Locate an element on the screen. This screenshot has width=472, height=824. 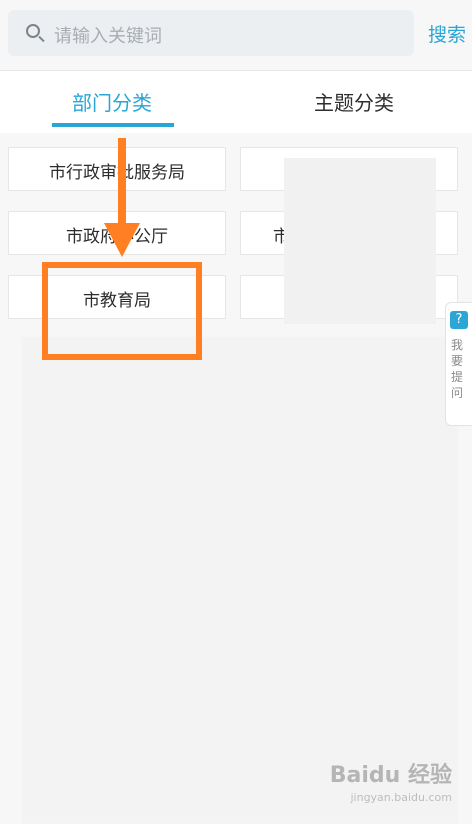
tab-department: 部门分类 is located at coordinates (112, 101).